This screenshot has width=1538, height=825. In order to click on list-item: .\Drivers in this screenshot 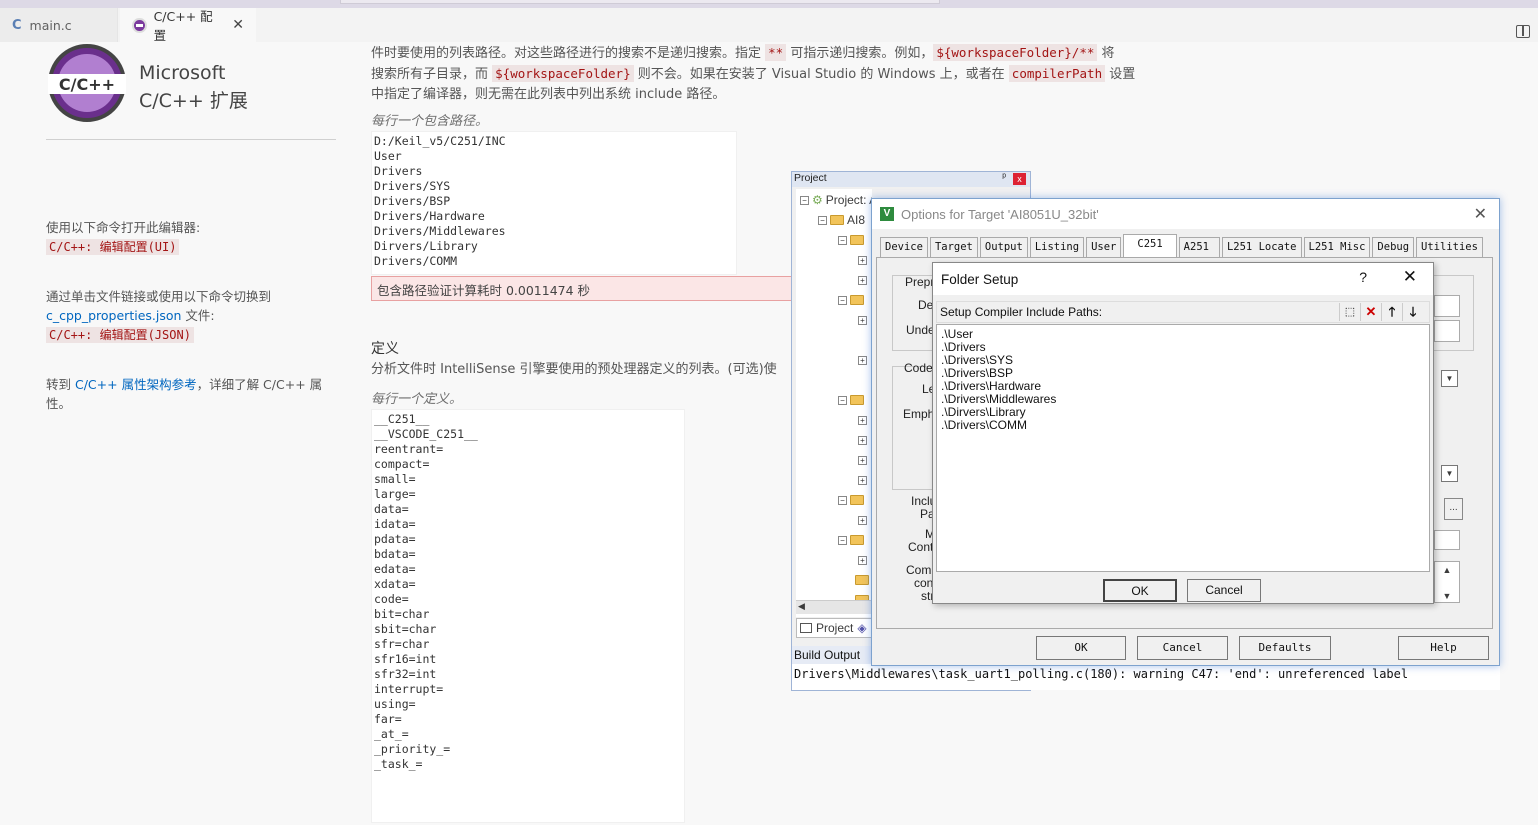, I will do `click(1183, 347)`.